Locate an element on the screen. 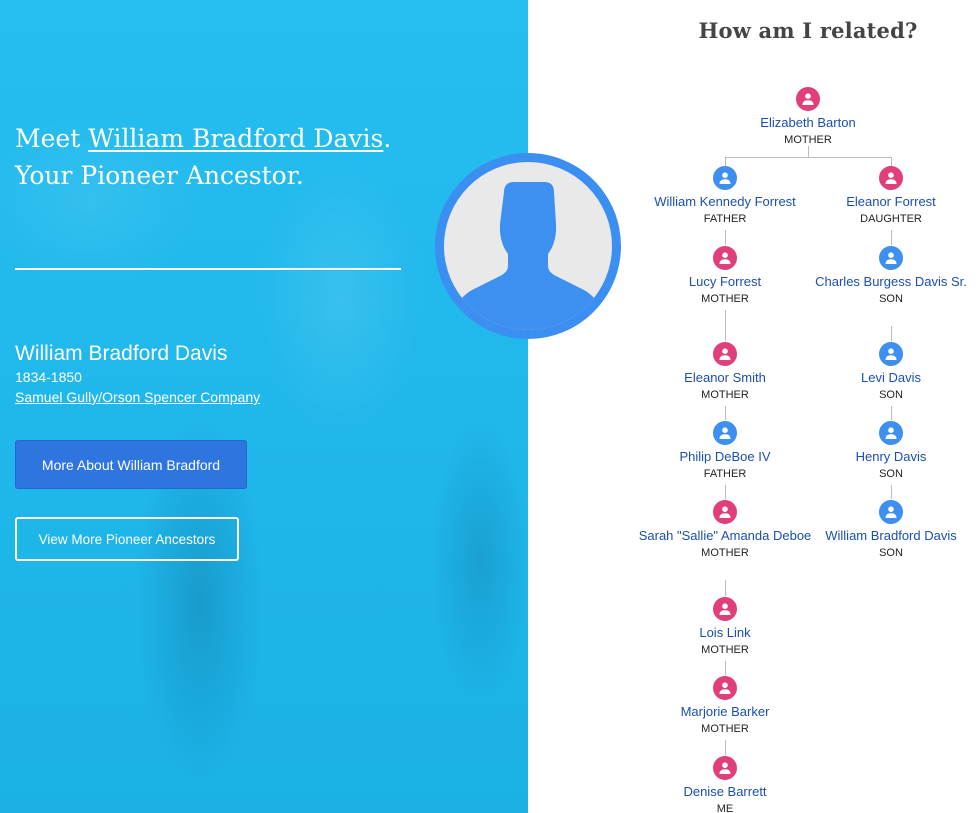 This screenshot has width=980, height=813. tree-node-name-link: William Bradford Davis is located at coordinates (890, 536).